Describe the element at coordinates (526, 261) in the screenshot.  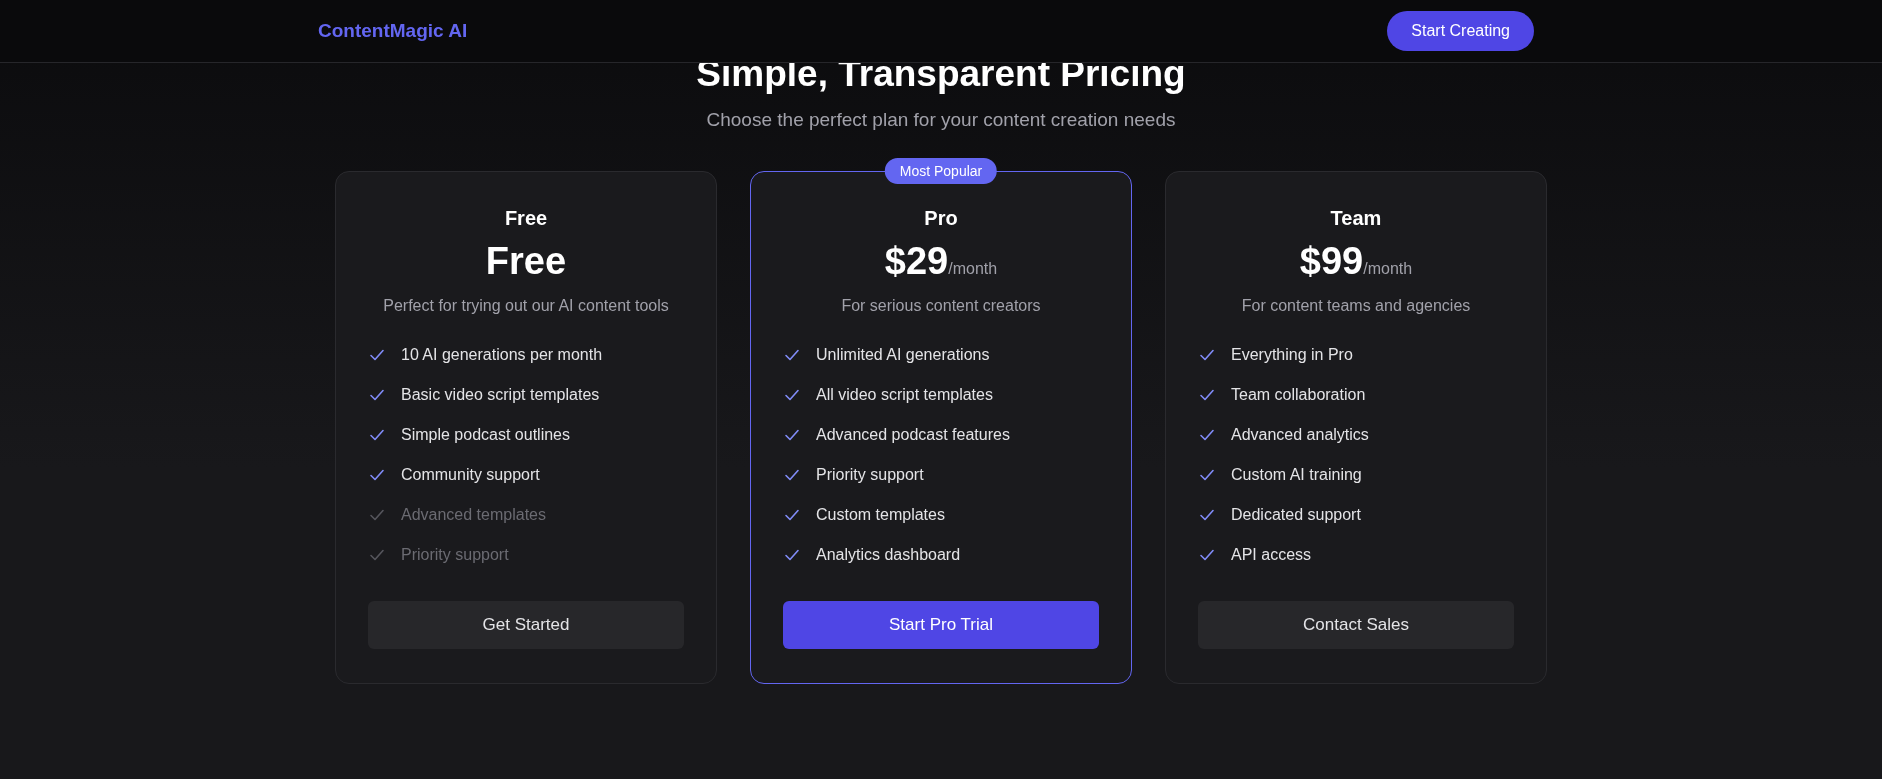
I see `plan-price: Free` at that location.